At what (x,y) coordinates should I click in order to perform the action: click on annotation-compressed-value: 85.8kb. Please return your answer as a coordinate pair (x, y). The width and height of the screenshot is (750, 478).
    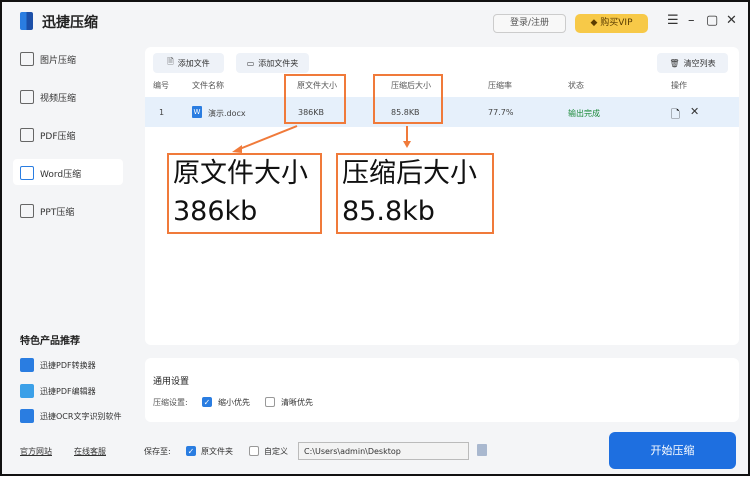
    Looking at the image, I should click on (388, 211).